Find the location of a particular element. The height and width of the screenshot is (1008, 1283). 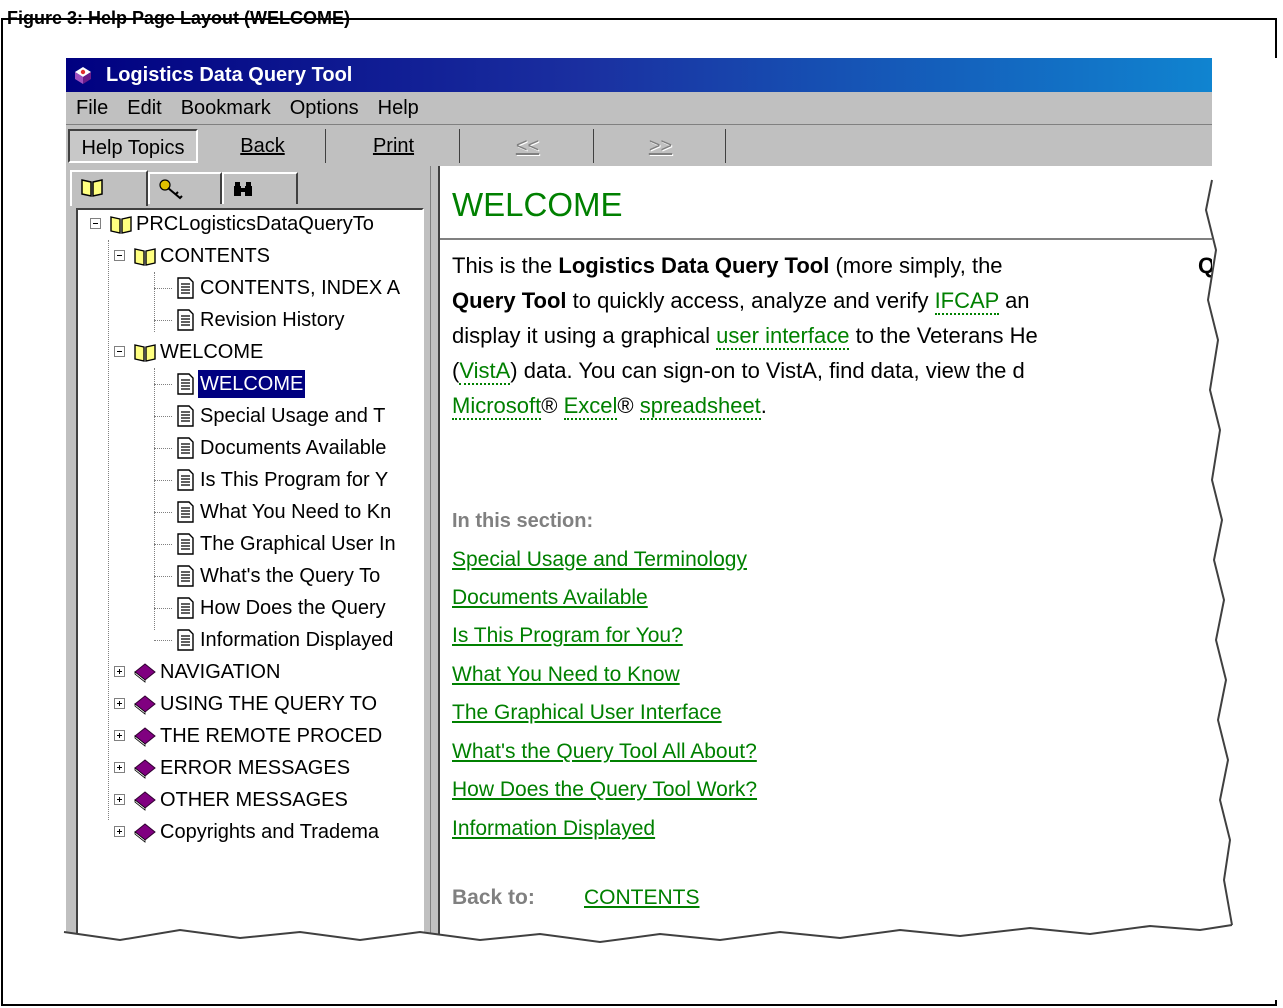

section-link: Documents Available is located at coordinates (550, 598).